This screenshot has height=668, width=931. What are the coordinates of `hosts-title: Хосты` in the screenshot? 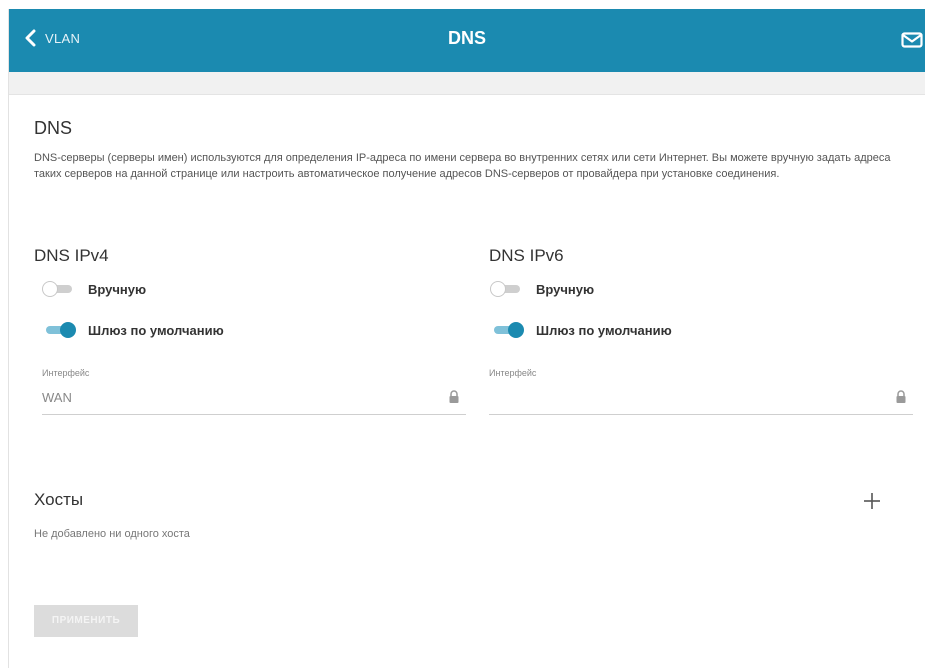 It's located at (59, 499).